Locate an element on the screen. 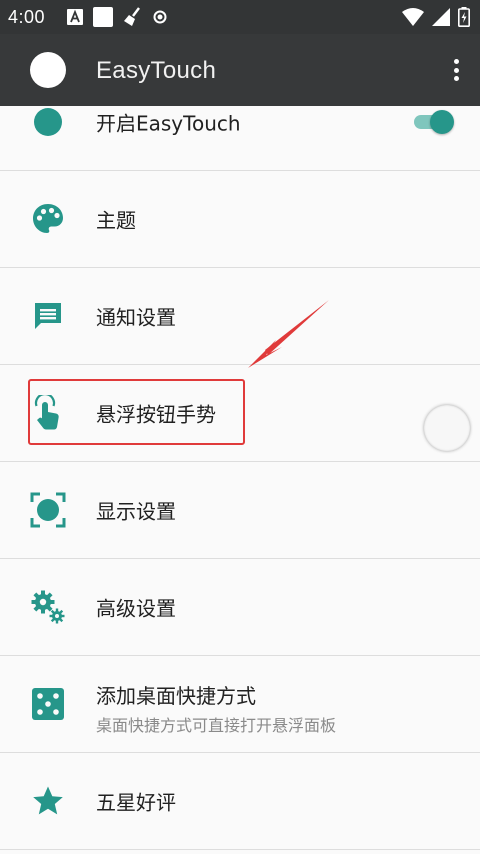 This screenshot has height=854, width=480. list-item-theme: 主题 is located at coordinates (240, 219).